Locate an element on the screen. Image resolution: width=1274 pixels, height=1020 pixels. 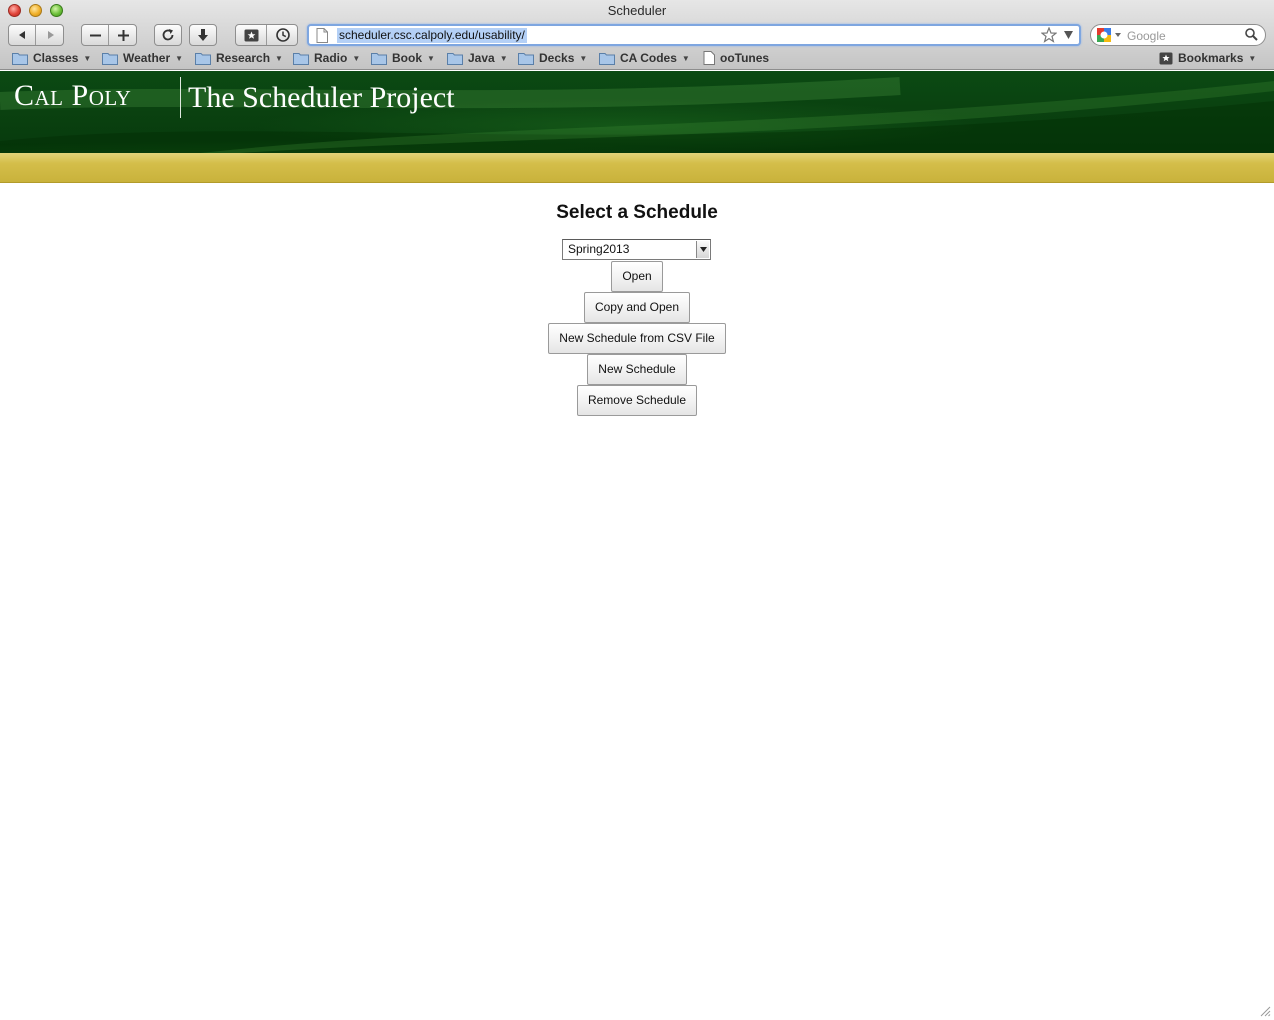
download-icon is located at coordinates (203, 35).